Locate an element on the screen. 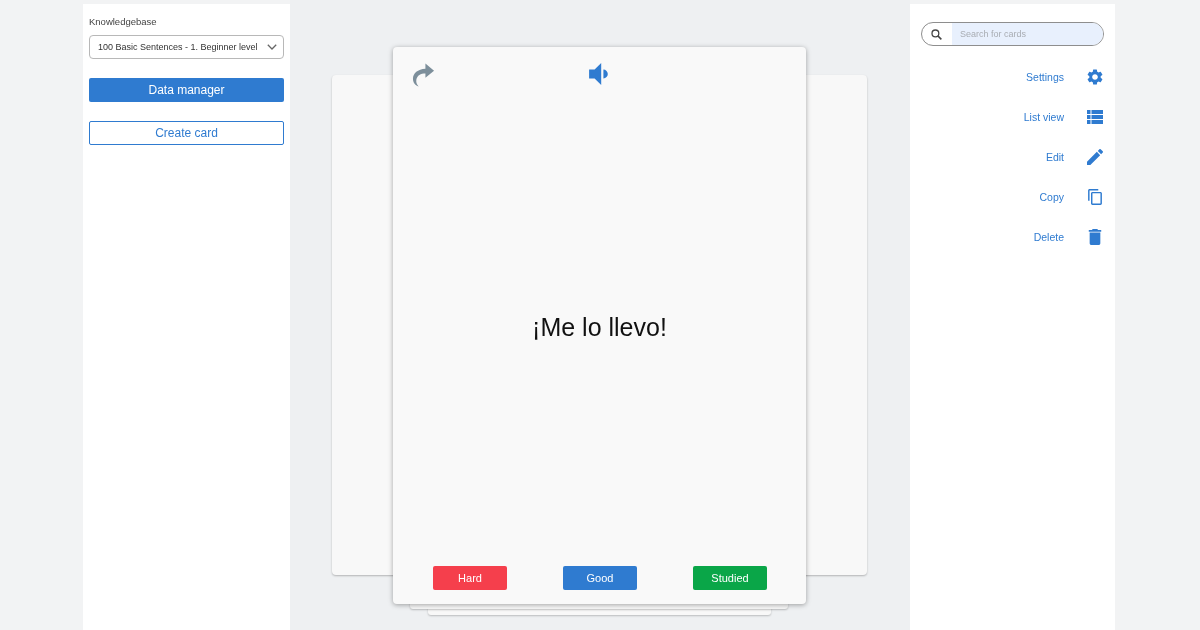 The height and width of the screenshot is (630, 1200). action-button: List view is located at coordinates (1063, 117).